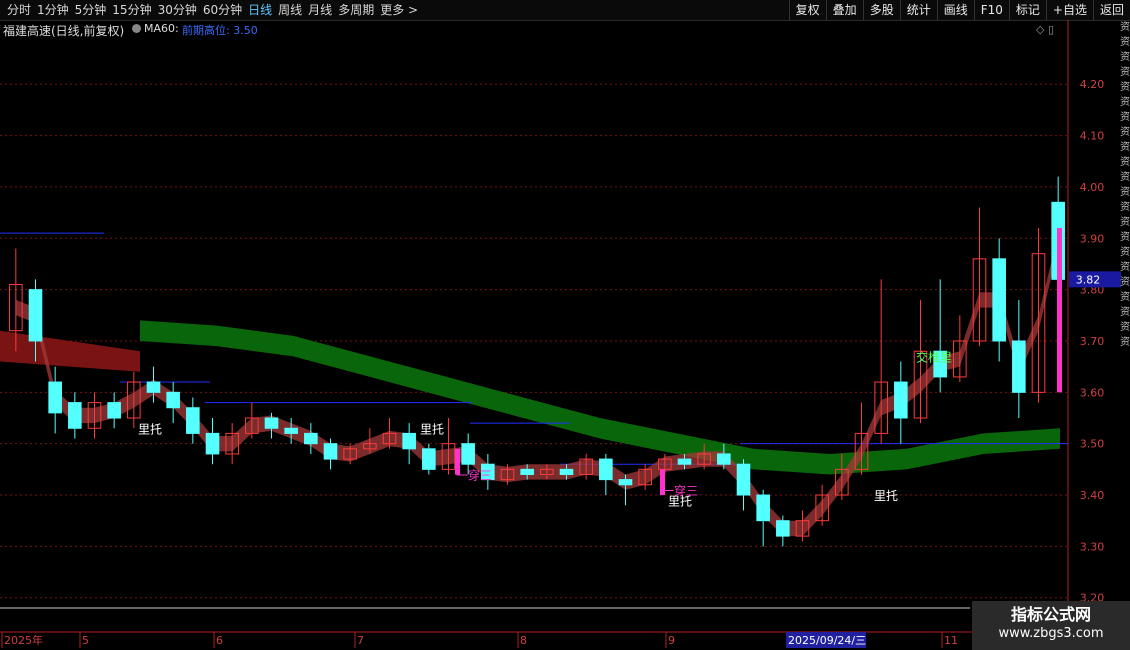  Describe the element at coordinates (1045, 29) in the screenshot. I see `chart-settings-icons: ◇ ▯` at that location.